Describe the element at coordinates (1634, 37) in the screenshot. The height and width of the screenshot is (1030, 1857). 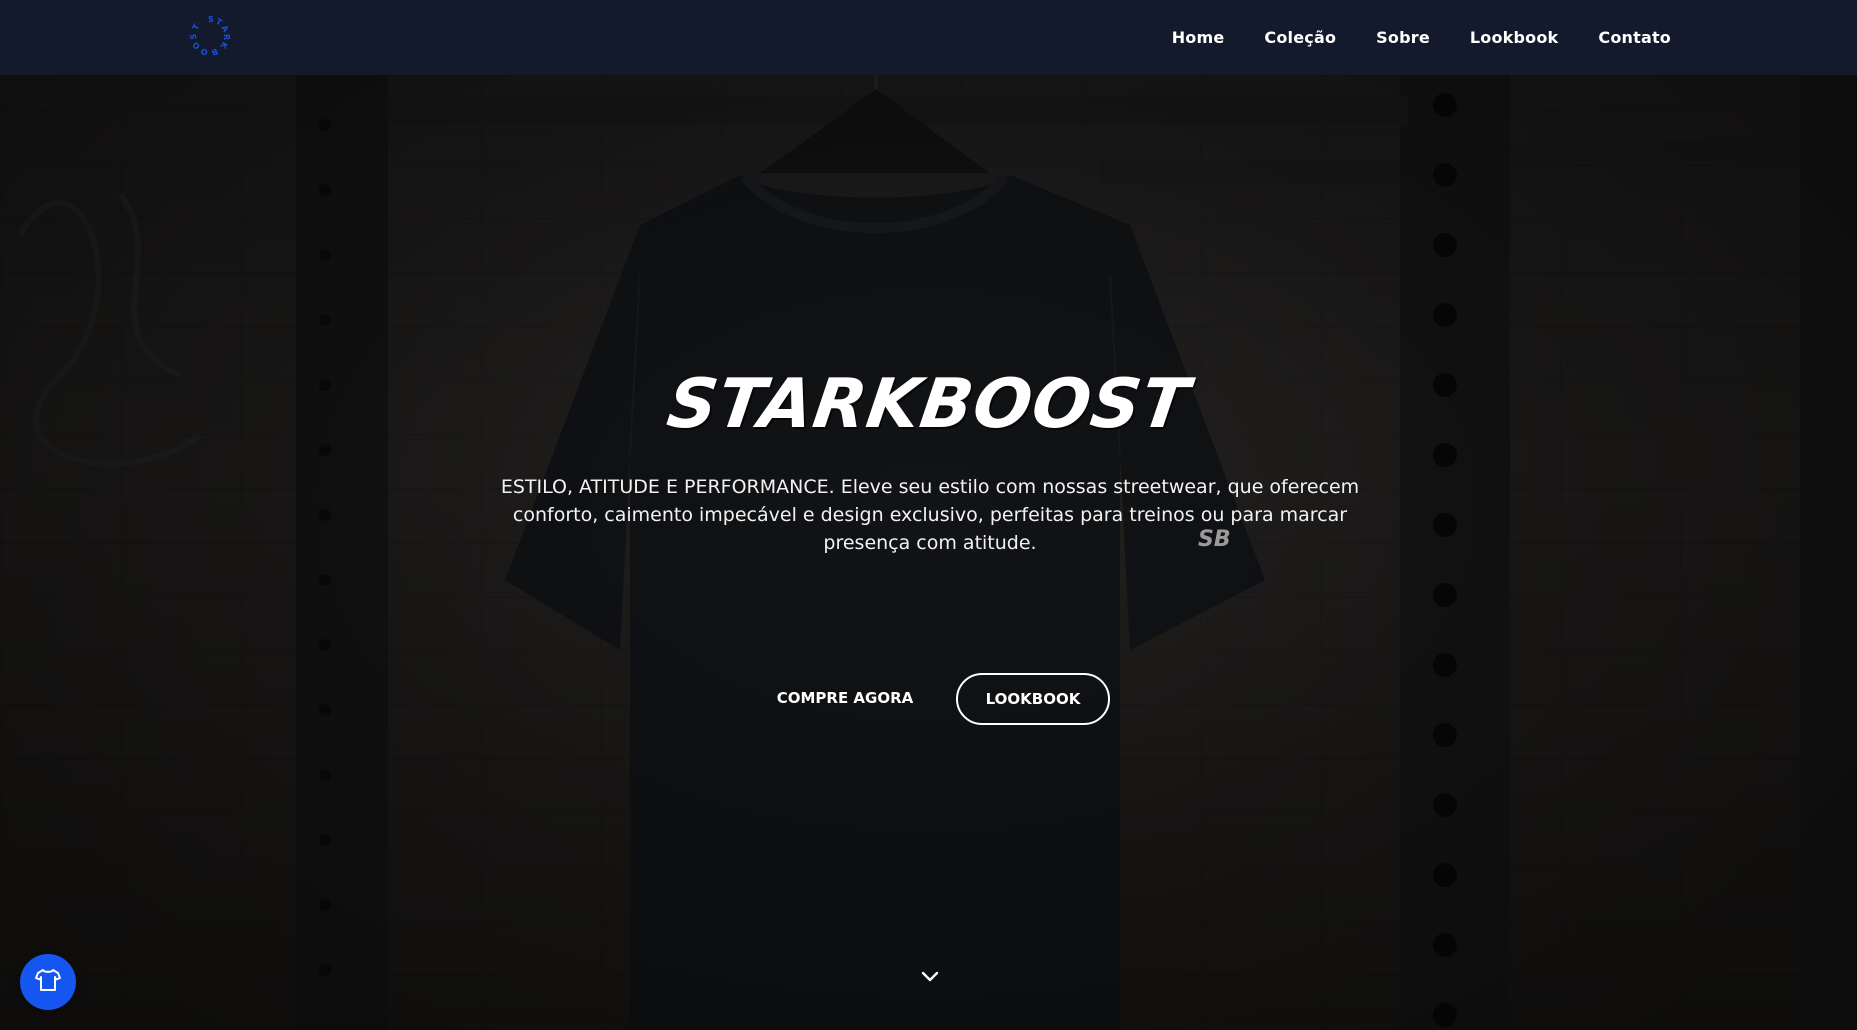
I see `nav-contato: Contato` at that location.